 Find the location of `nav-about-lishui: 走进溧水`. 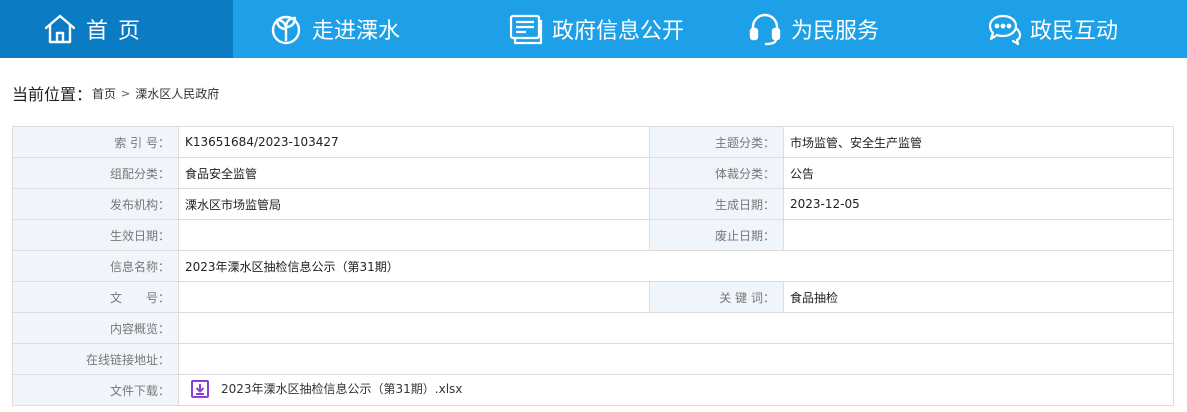

nav-about-lishui: 走进溧水 is located at coordinates (334, 29).